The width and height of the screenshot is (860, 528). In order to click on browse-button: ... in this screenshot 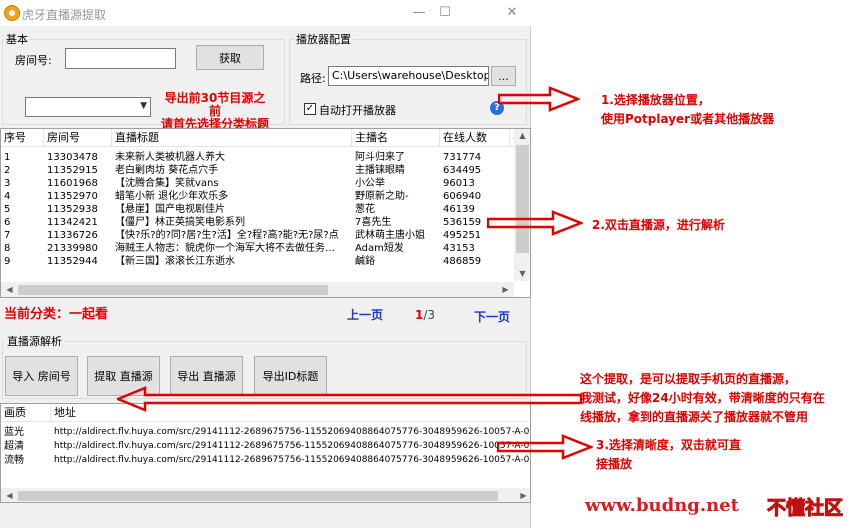, I will do `click(503, 76)`.